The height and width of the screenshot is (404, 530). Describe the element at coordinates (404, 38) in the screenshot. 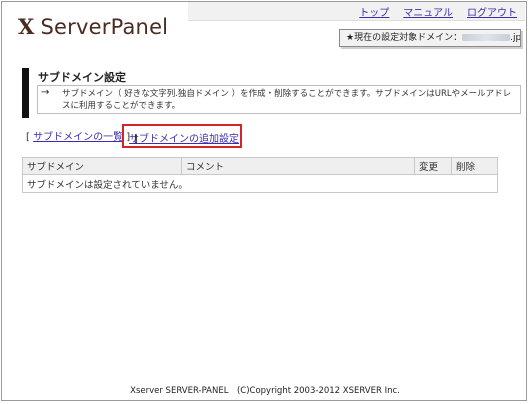

I see `current-domain-label: ★現在の設定対象ドメイン：` at that location.